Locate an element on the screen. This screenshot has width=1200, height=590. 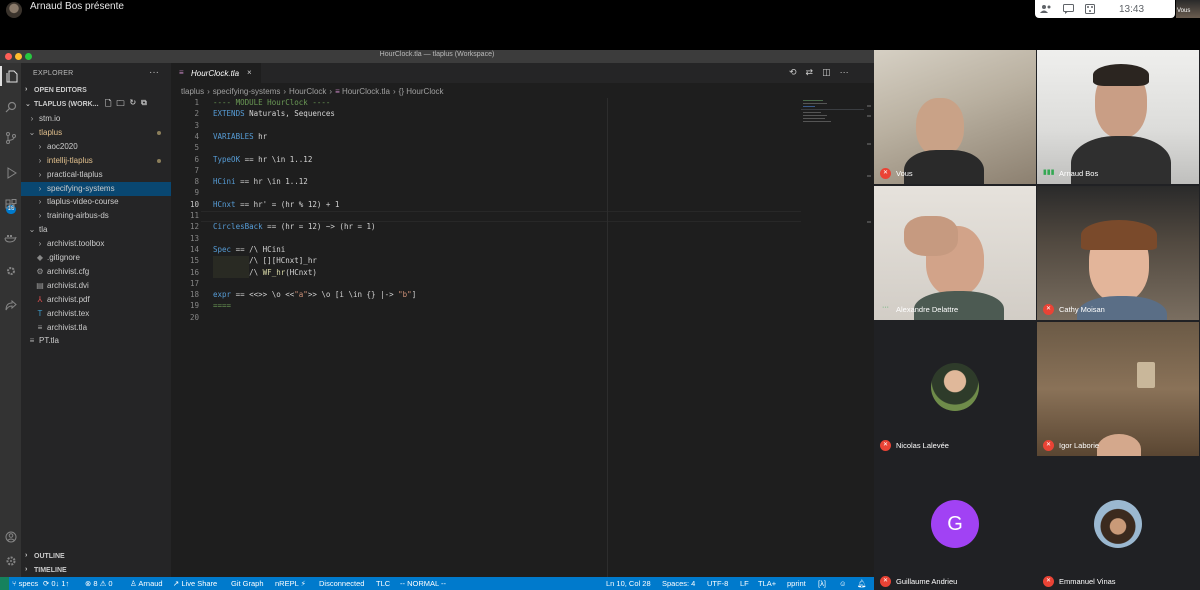
minimap is located at coordinates (833, 113).